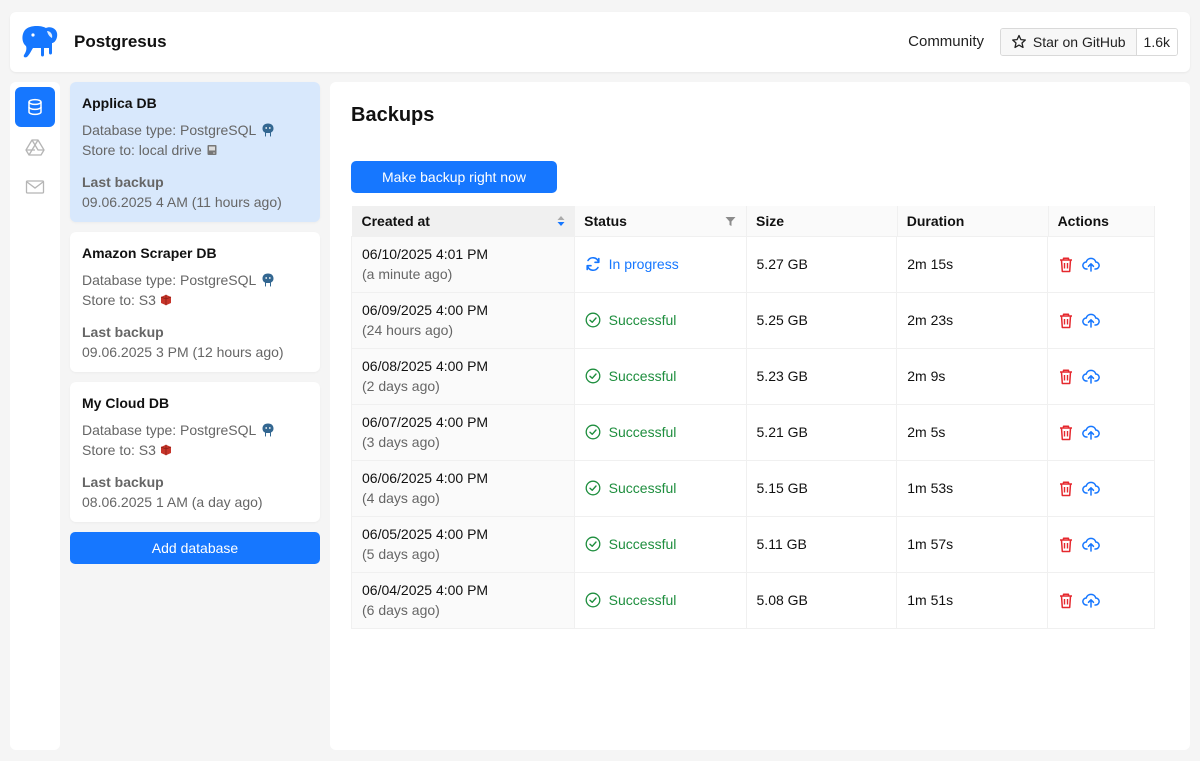 This screenshot has height=761, width=1200. I want to click on make-backup-button: Make backup right now, so click(454, 177).